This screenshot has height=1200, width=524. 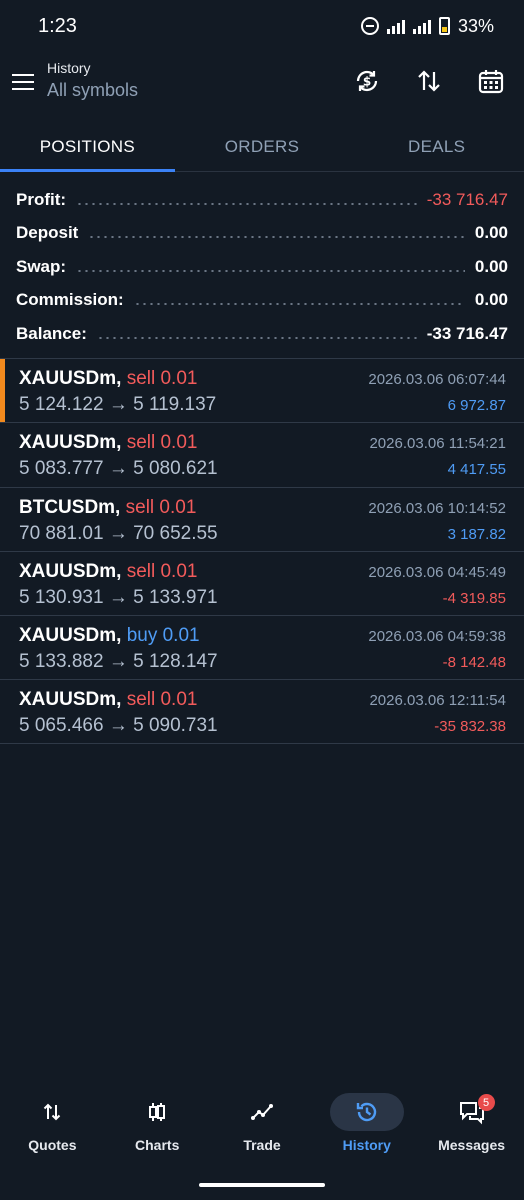 What do you see at coordinates (61, 404) in the screenshot?
I see `deal-open-price: 5 124.122` at bounding box center [61, 404].